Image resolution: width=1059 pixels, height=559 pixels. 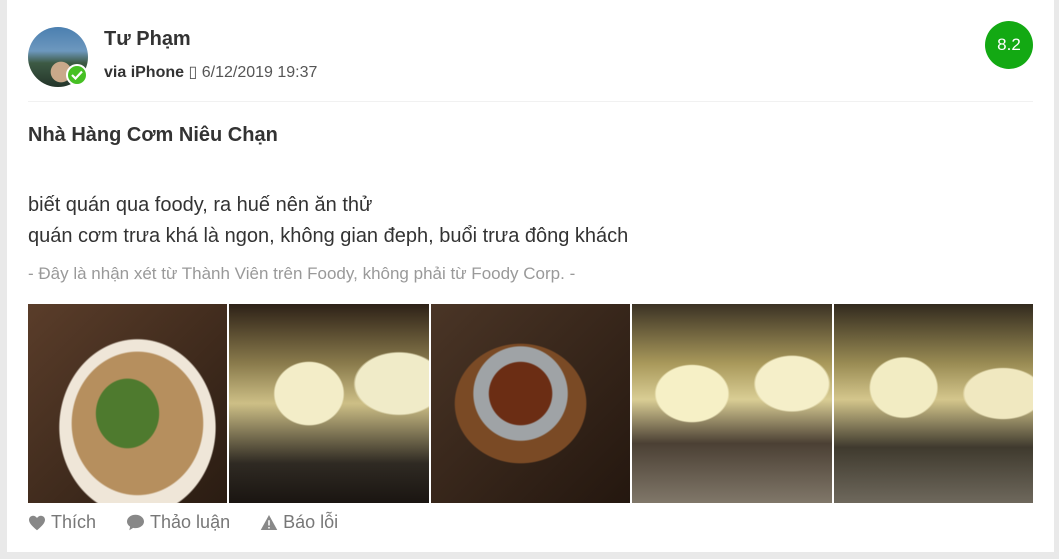 I want to click on report-label: Báo lỗi, so click(x=311, y=522).